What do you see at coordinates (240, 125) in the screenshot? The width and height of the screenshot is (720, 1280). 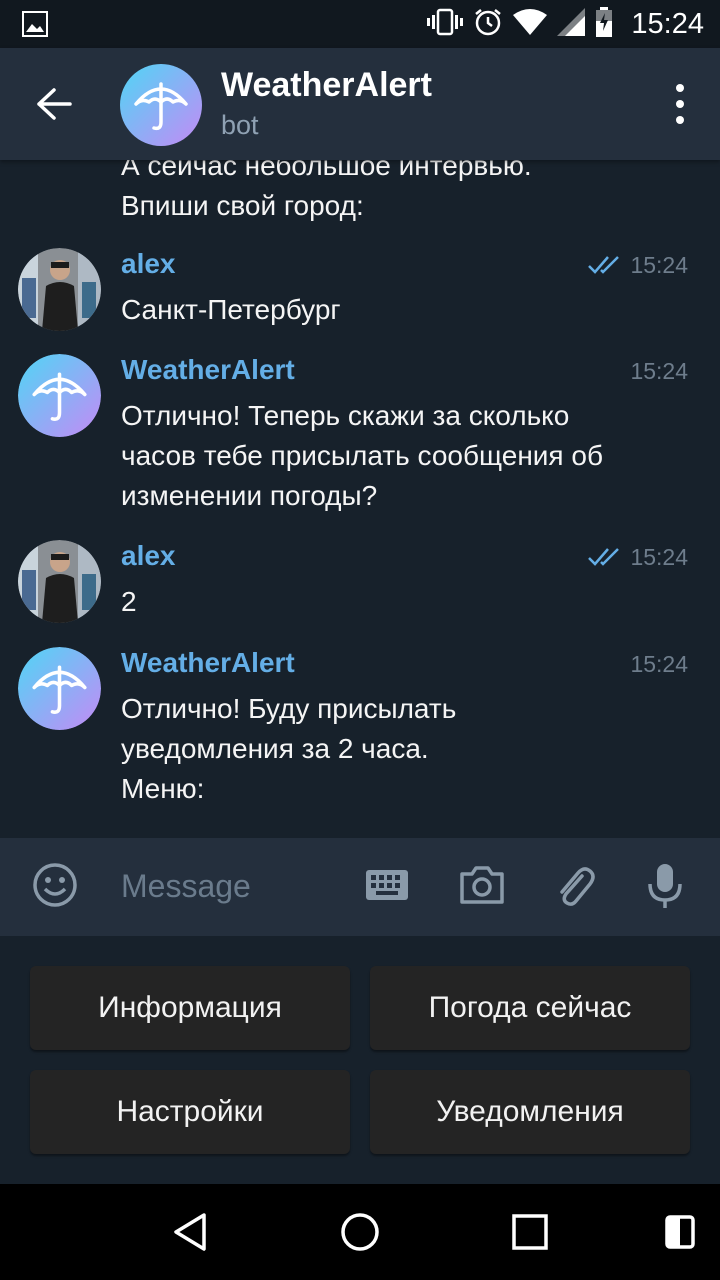 I see `chat-subtitle: bot` at bounding box center [240, 125].